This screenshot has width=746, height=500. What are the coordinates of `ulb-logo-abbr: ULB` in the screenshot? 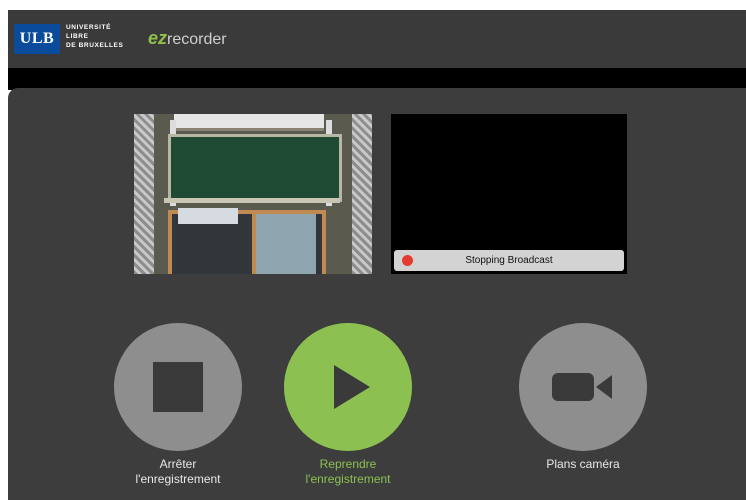 It's located at (37, 38).